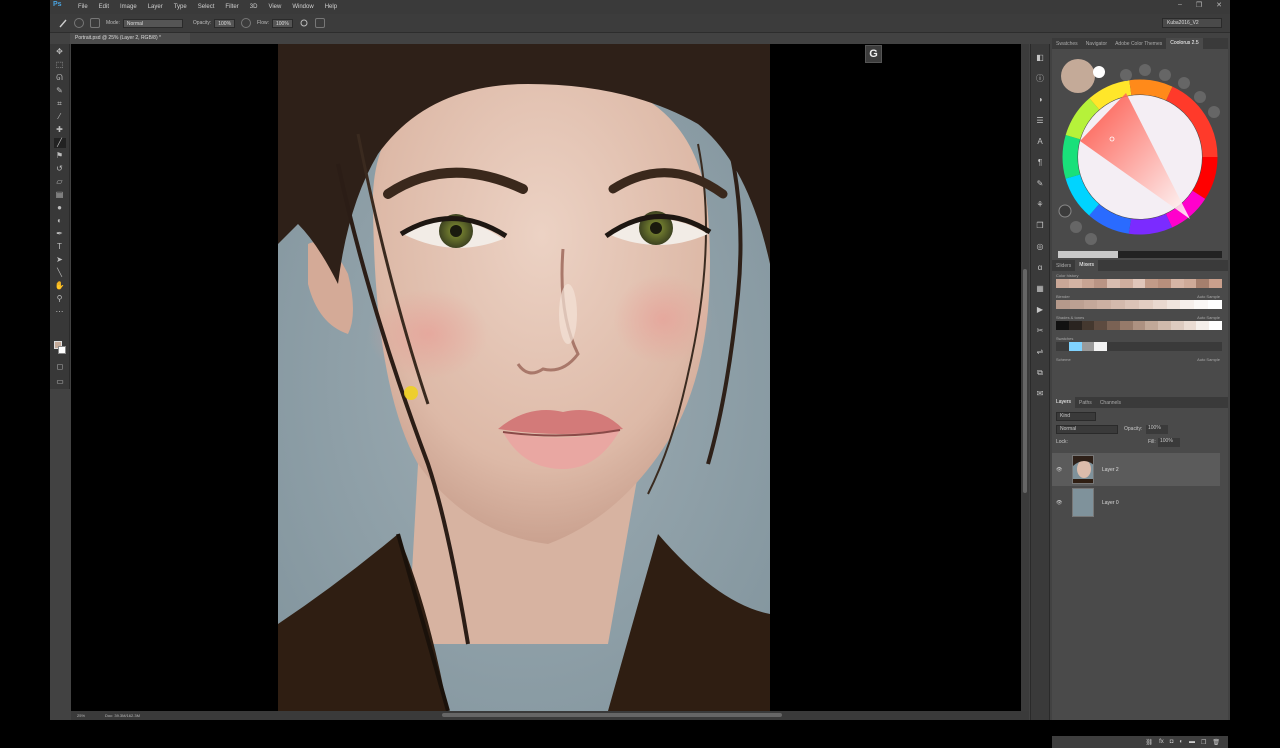 The image size is (1280, 748). Describe the element at coordinates (79, 23) in the screenshot. I see `brush-preset-picker` at that location.